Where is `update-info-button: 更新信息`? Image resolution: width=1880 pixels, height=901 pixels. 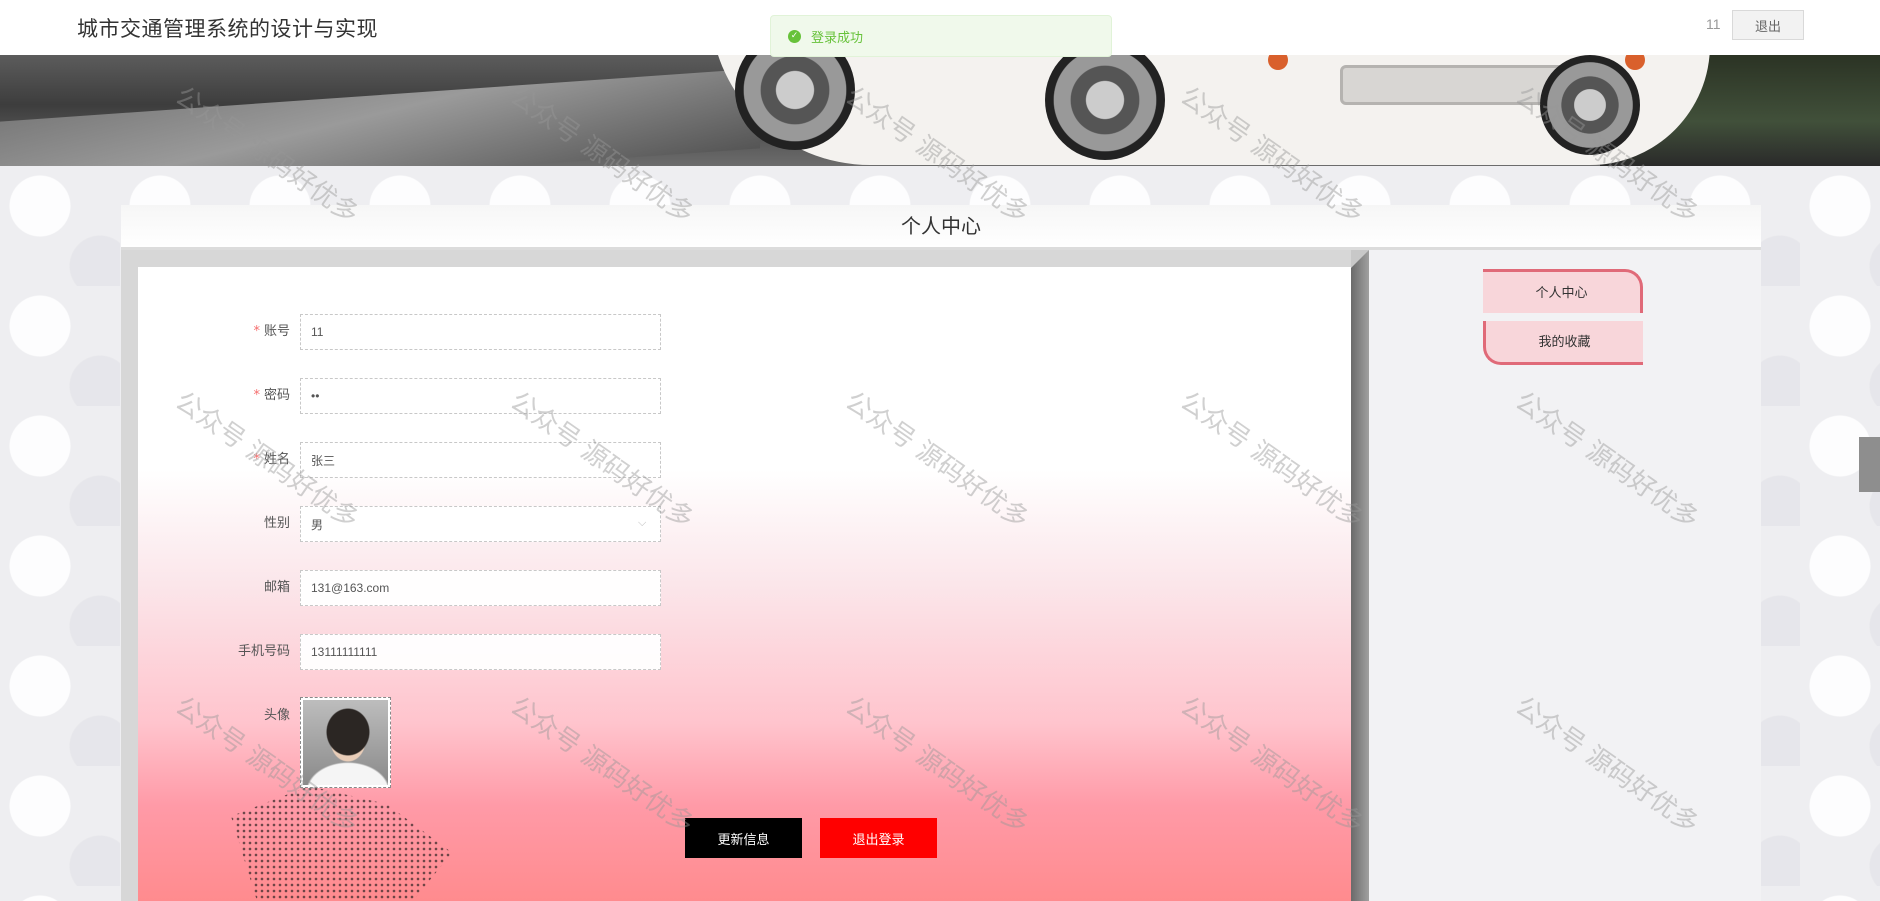
update-info-button: 更新信息 is located at coordinates (743, 838).